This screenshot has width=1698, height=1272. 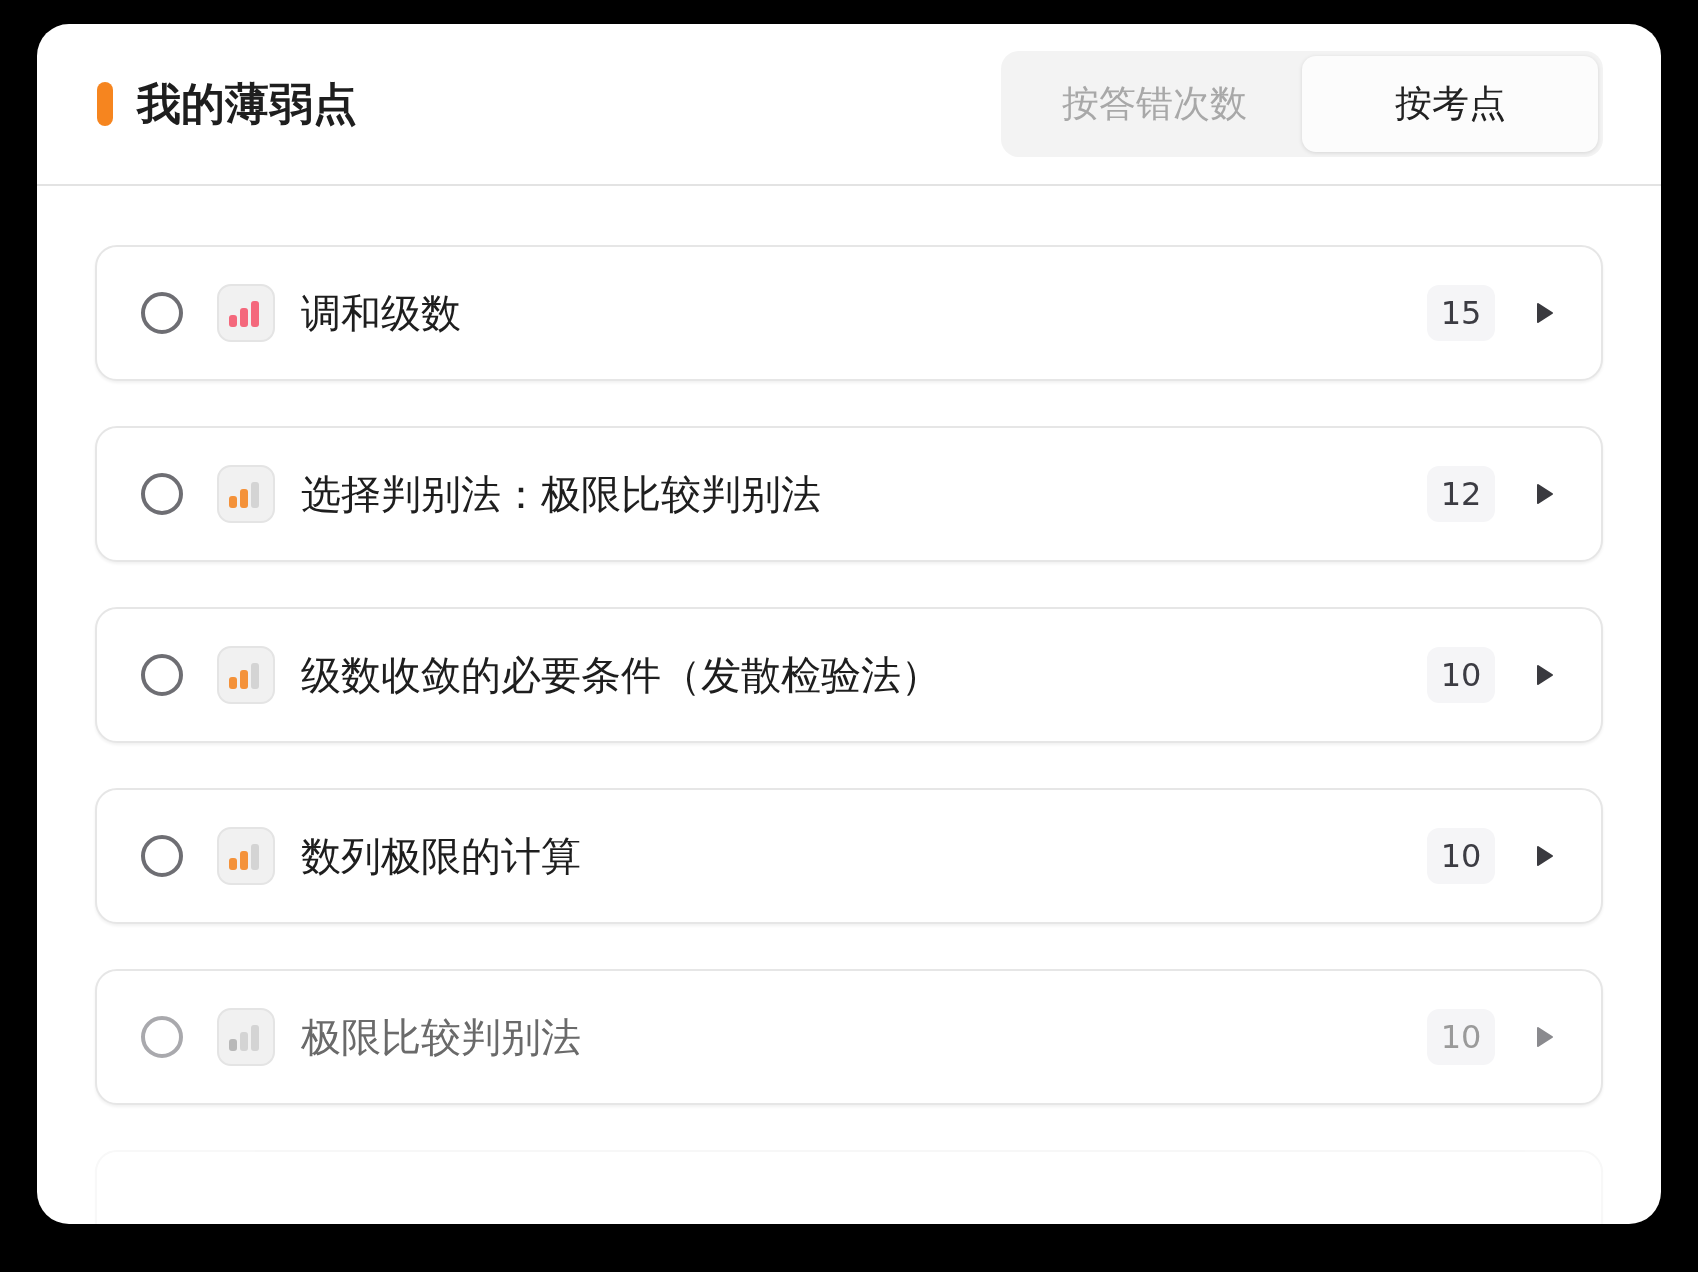 I want to click on accent-bar, so click(x=105, y=104).